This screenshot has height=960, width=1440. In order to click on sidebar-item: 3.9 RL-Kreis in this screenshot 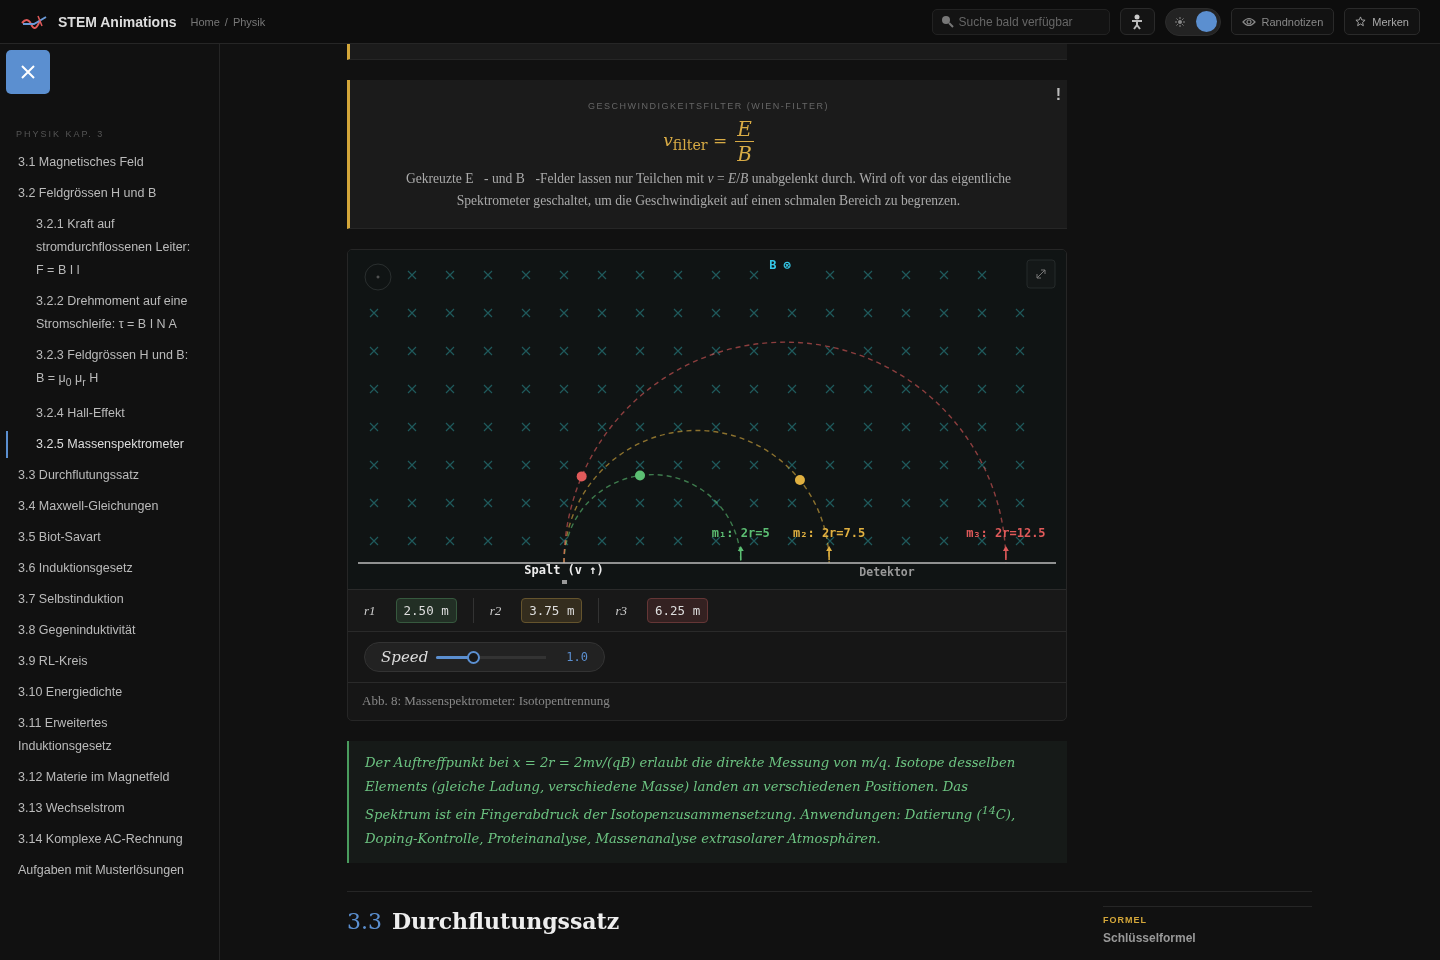, I will do `click(109, 661)`.